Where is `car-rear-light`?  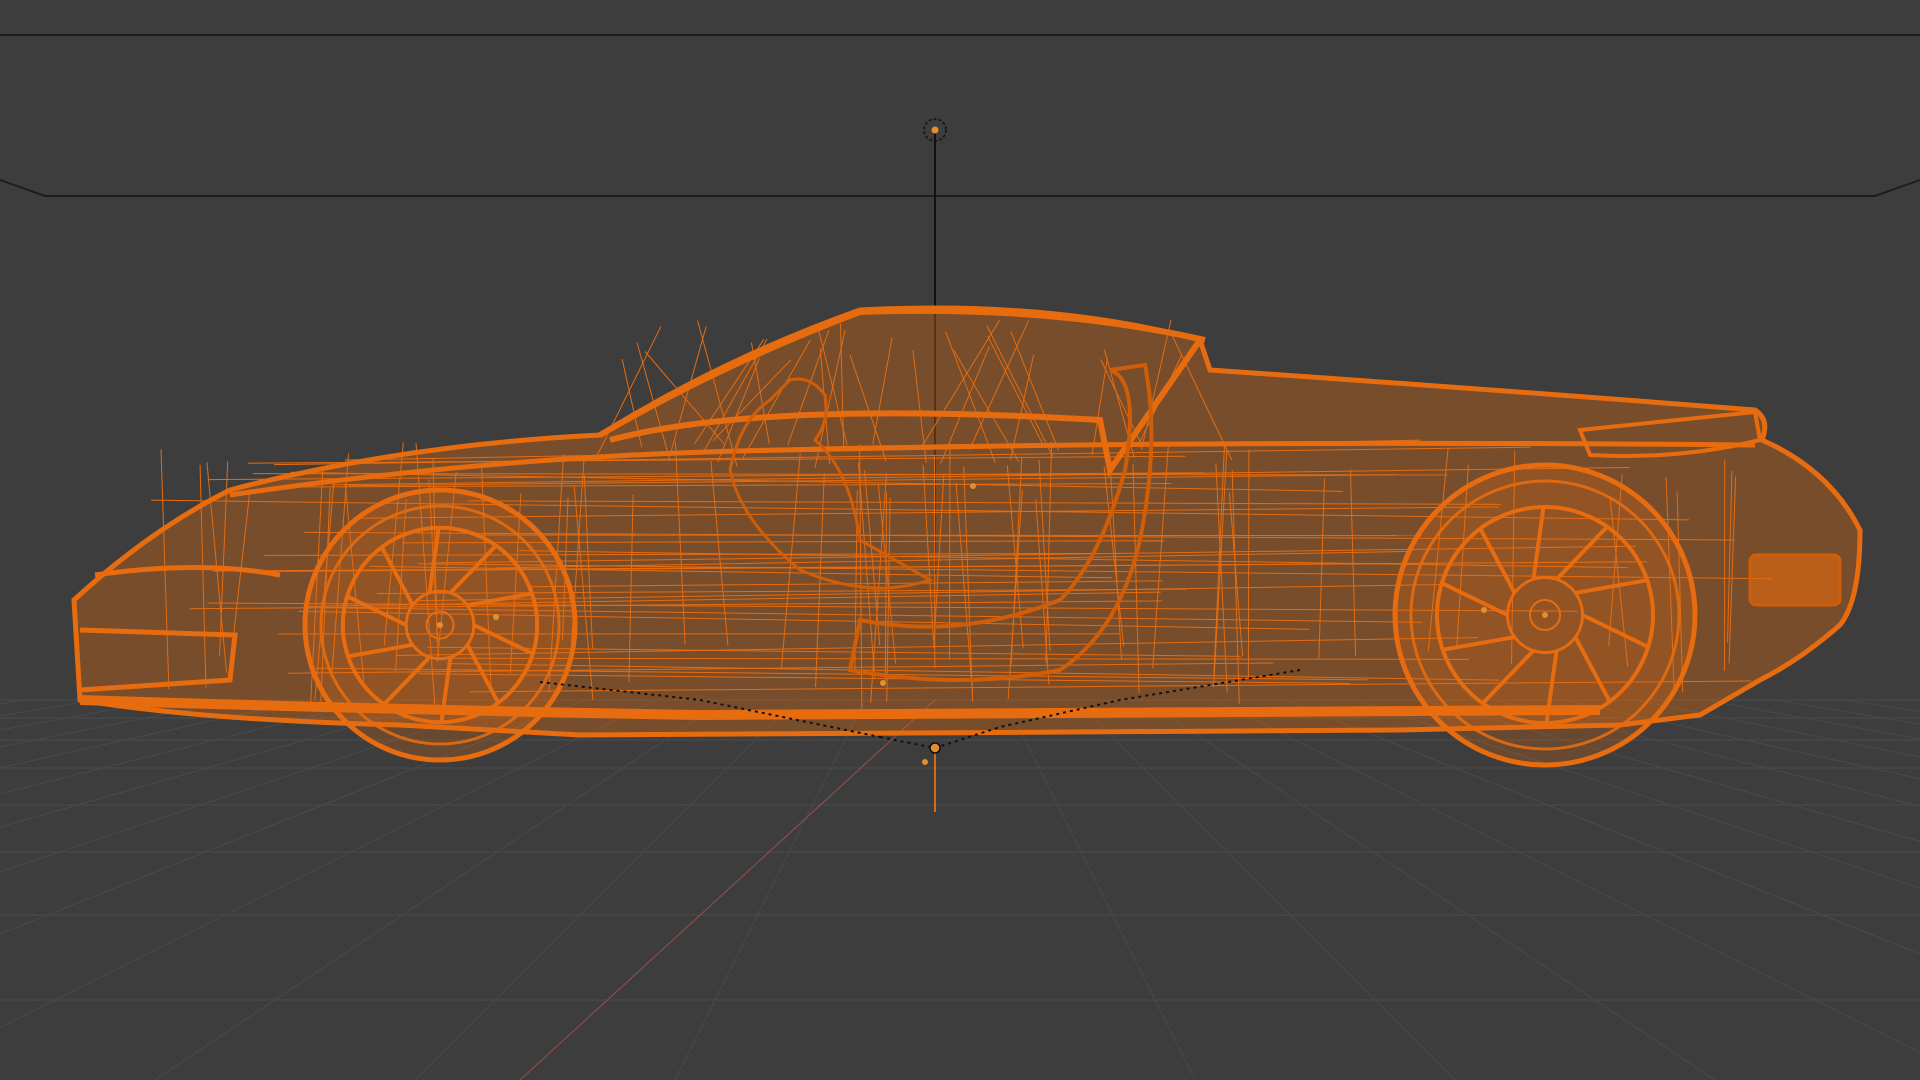 car-rear-light is located at coordinates (1795, 580).